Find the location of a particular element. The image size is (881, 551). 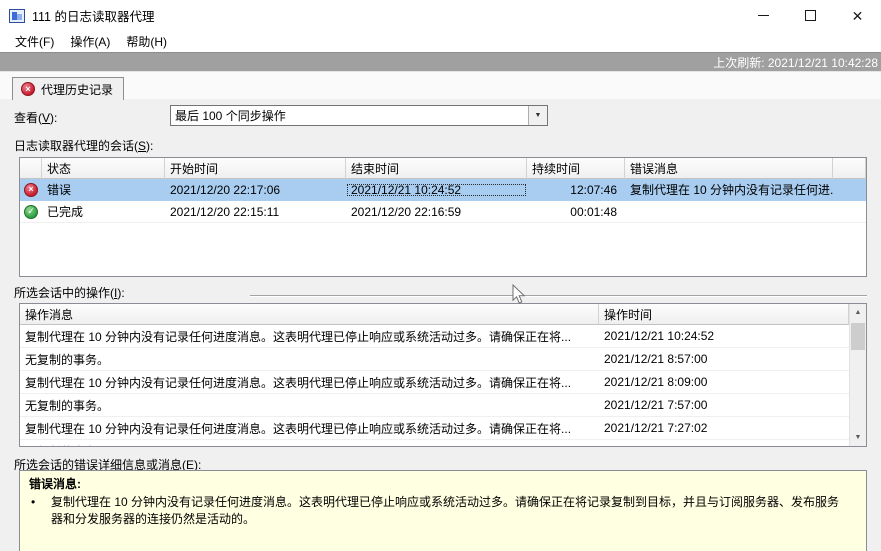

window-title: 111 的日志读取器代理 is located at coordinates (93, 17).